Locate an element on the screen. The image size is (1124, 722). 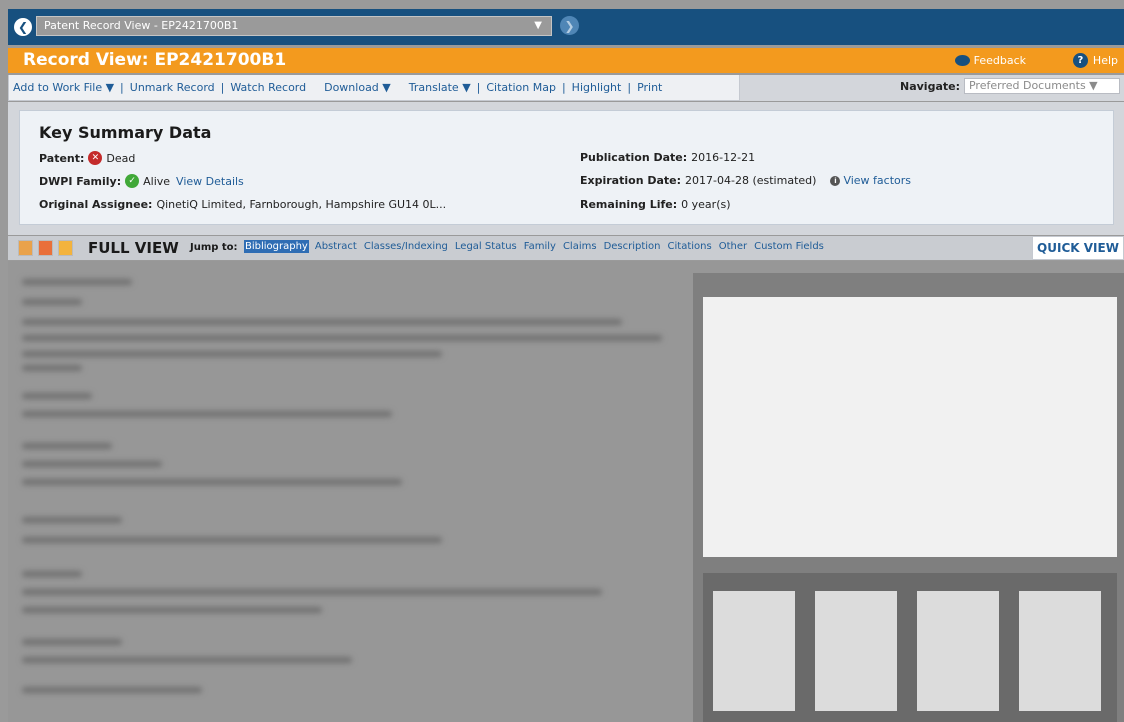
help-label: Help is located at coordinates (1105, 60).